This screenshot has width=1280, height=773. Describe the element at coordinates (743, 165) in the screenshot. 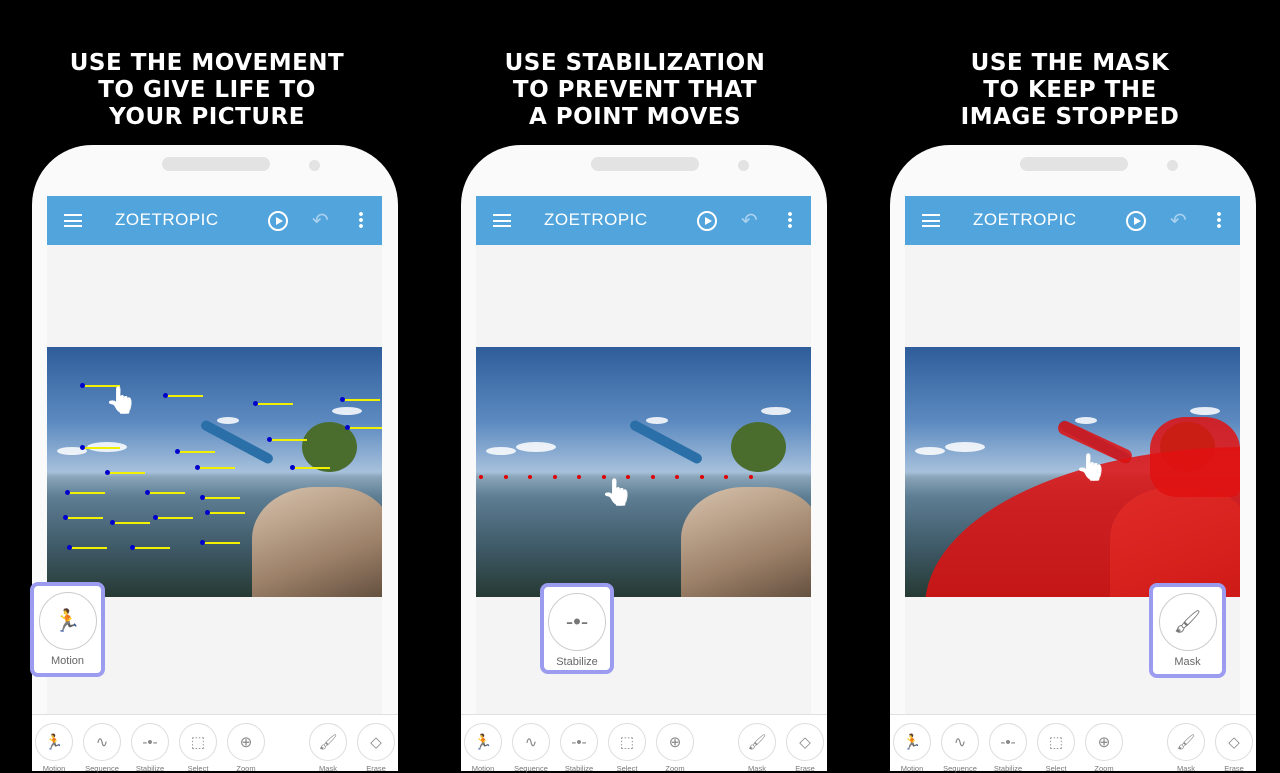

I see `front-camera` at that location.